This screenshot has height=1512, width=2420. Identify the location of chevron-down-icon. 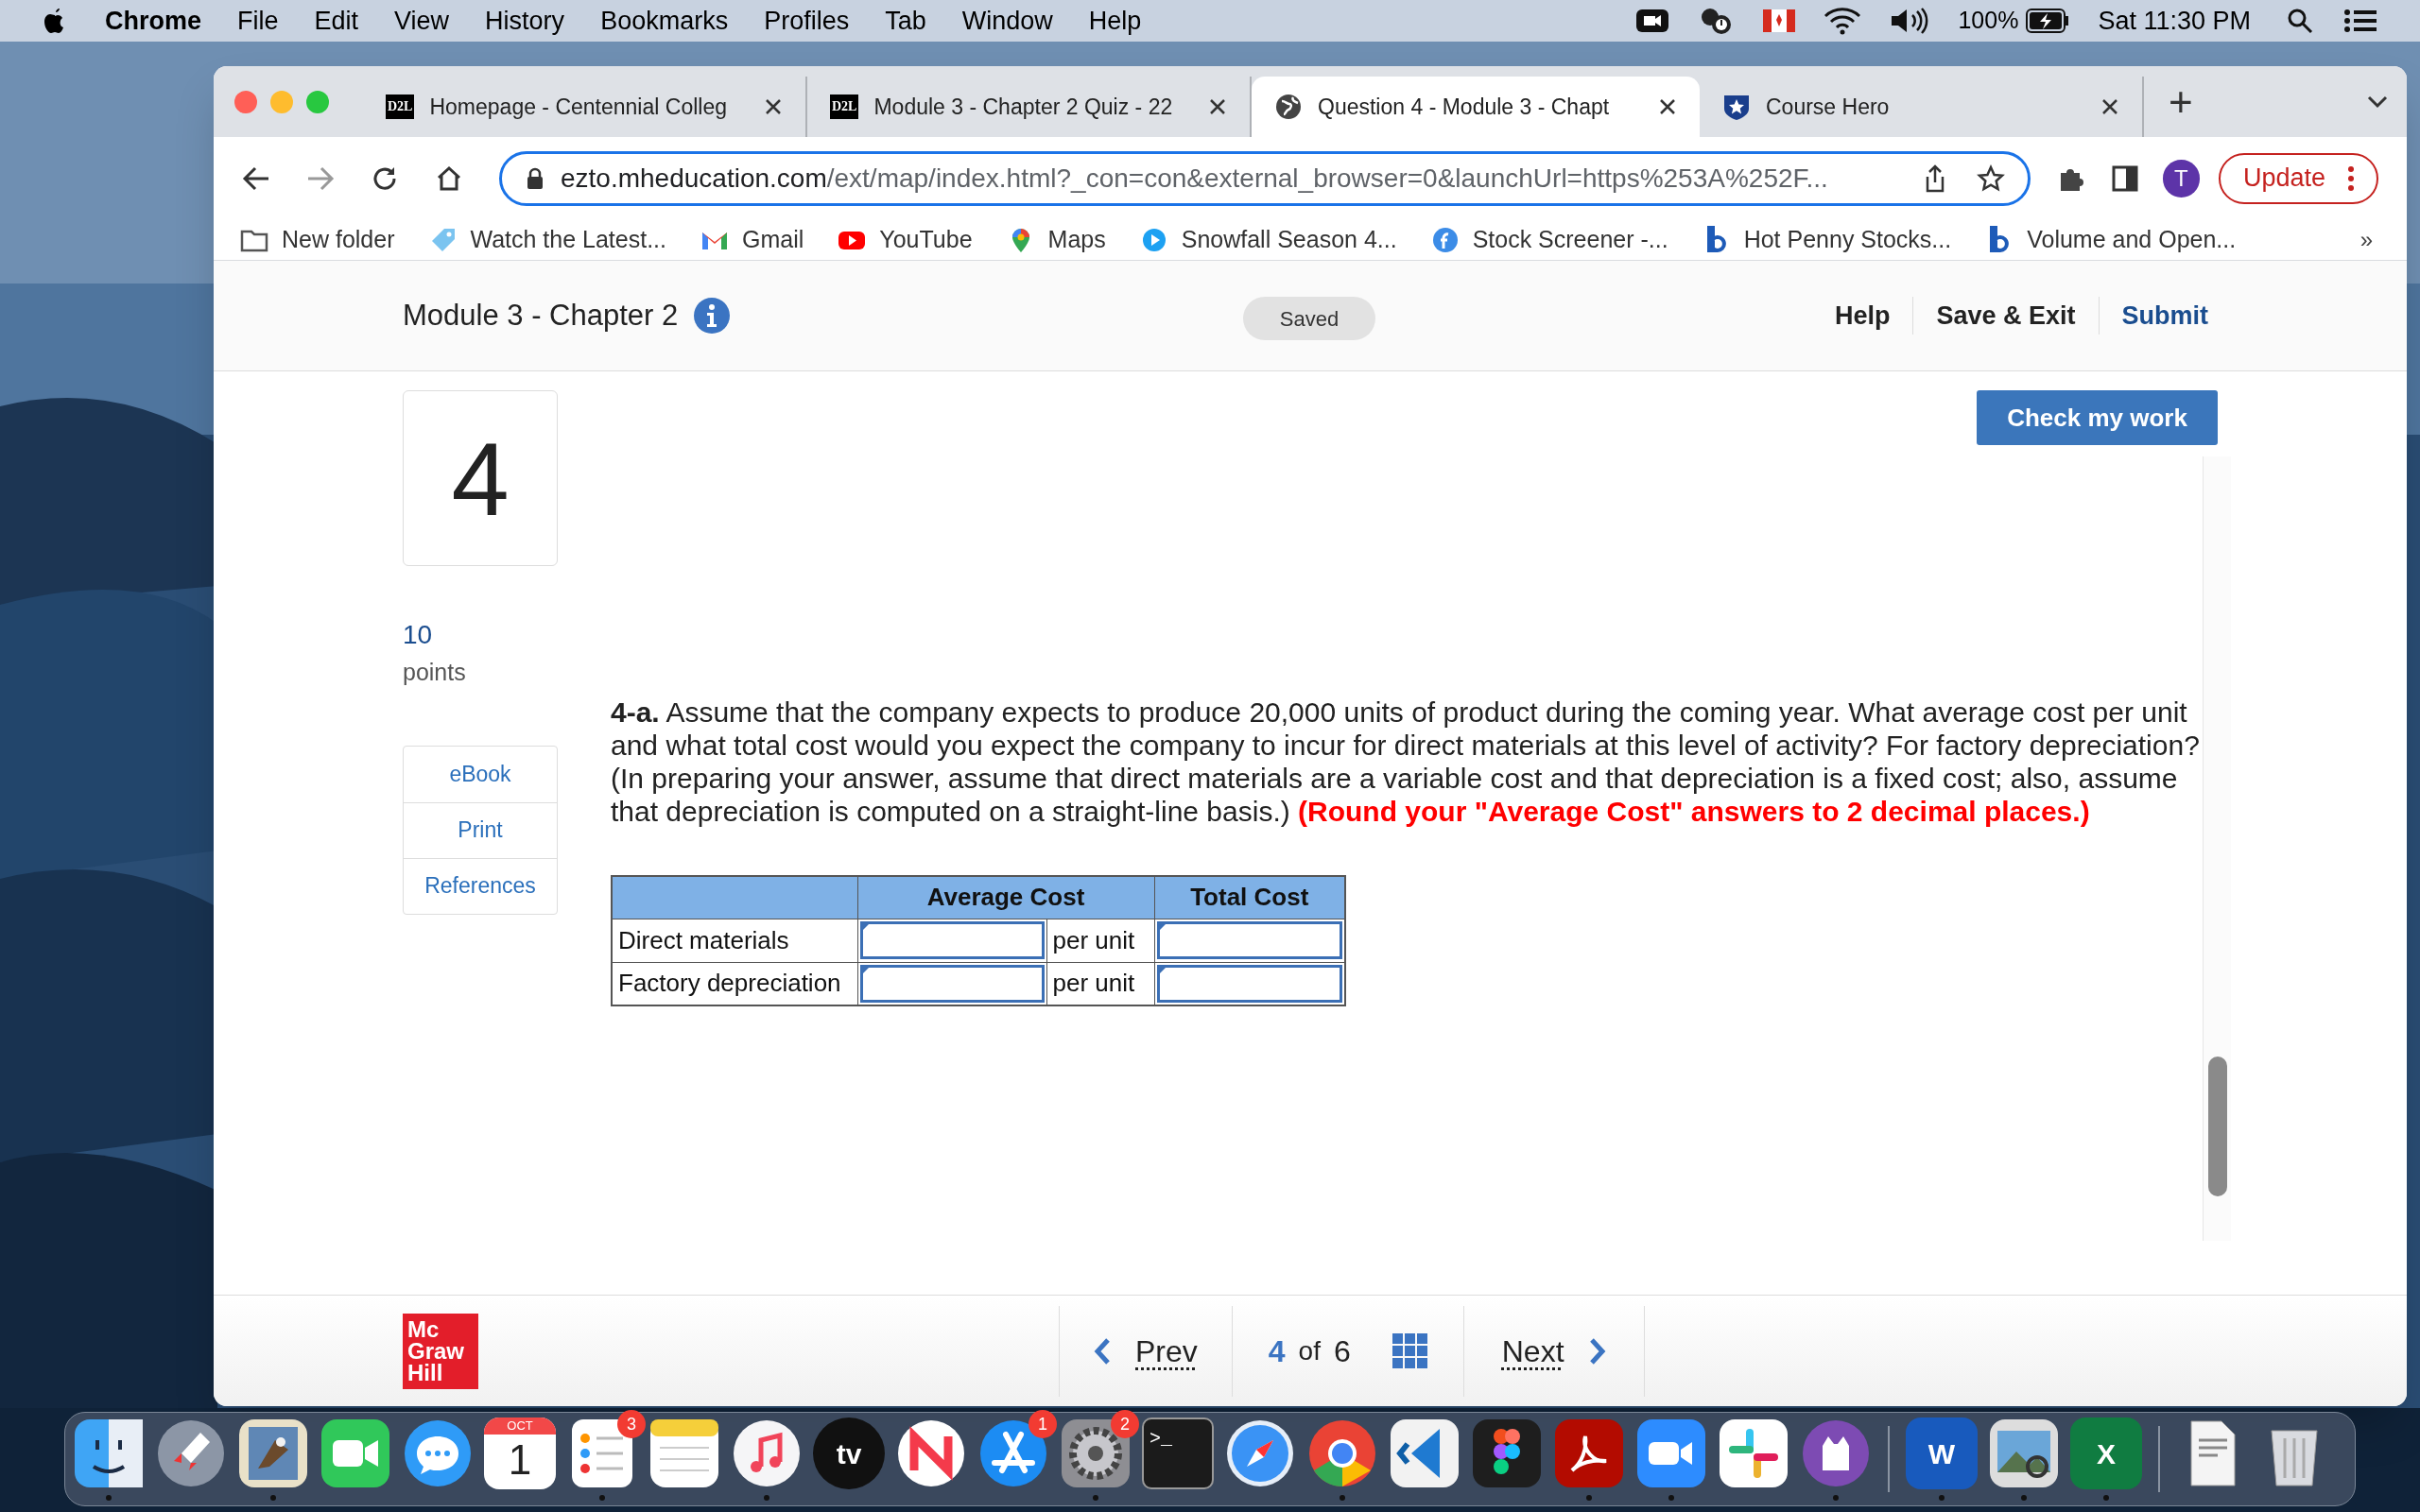
(2377, 101).